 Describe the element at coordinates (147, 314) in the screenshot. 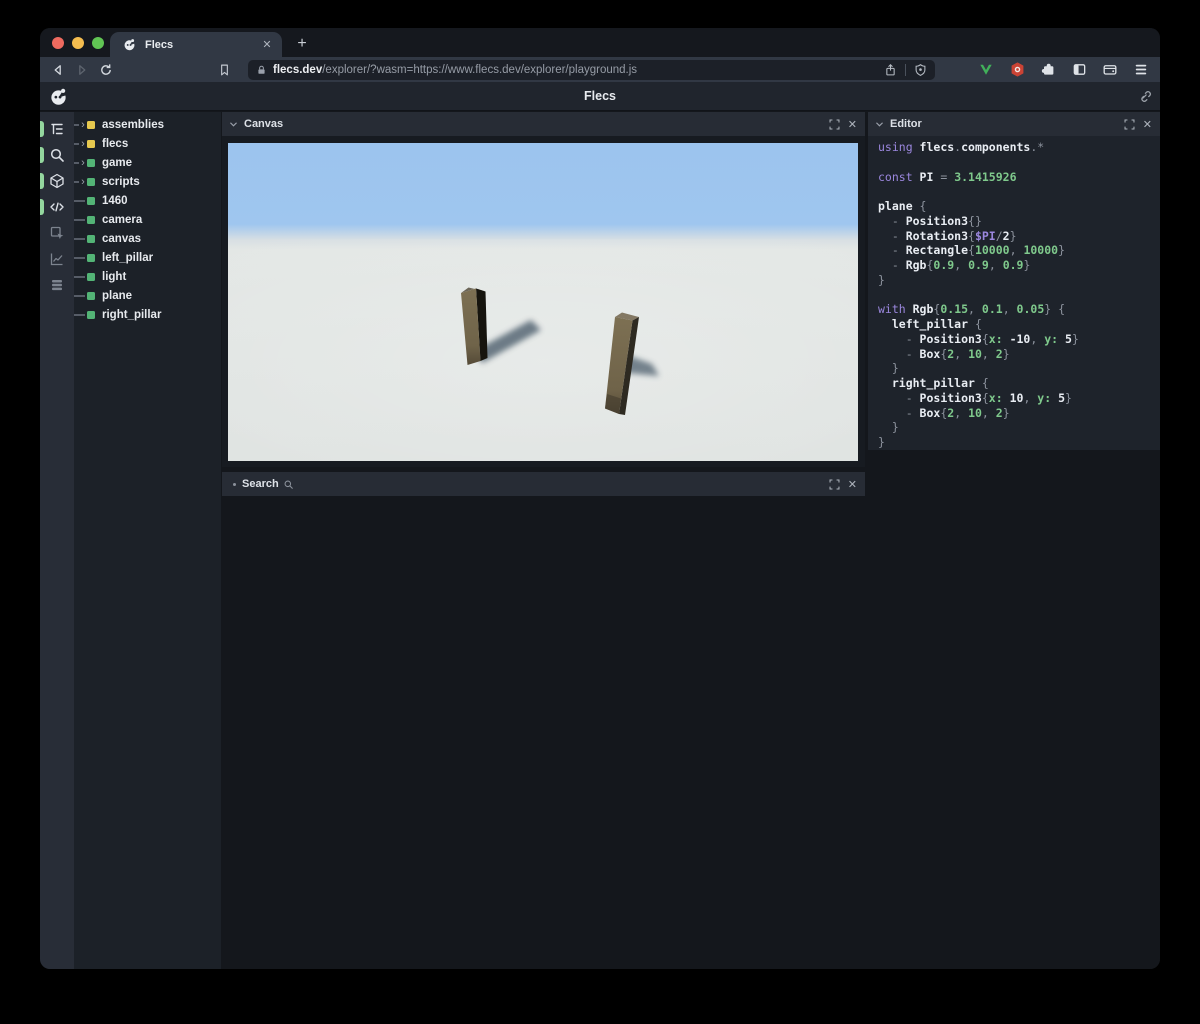

I see `tree-item-right_pillar: right_pillar` at that location.